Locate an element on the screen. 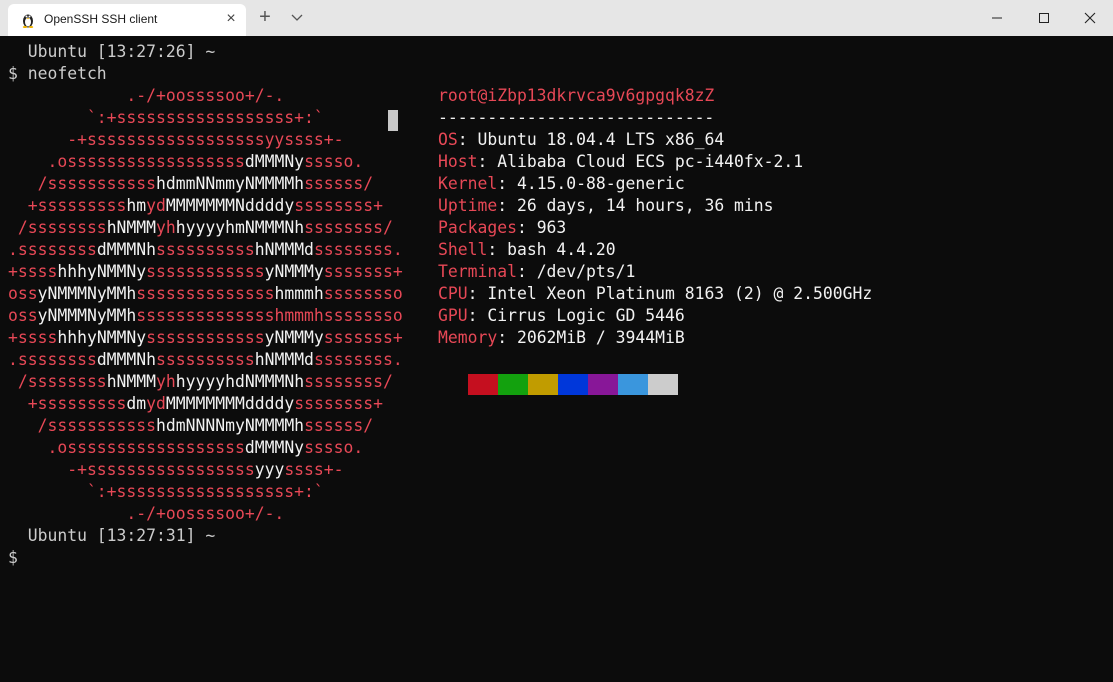 The image size is (1113, 682). ubuntu-logo-line-segment: yNMMMy is located at coordinates (294, 337).